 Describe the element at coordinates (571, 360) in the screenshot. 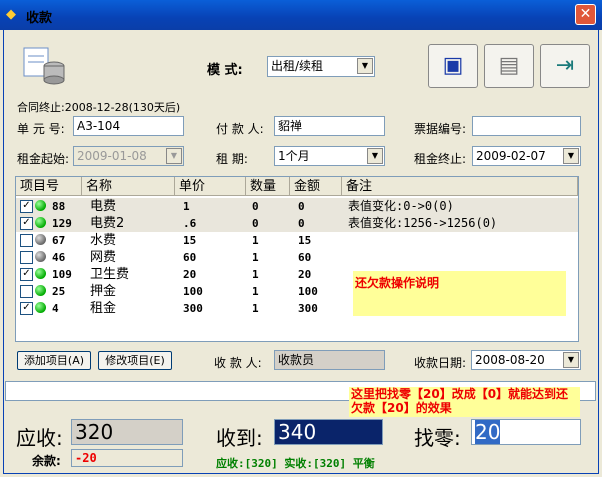

I see `collect-date-dropdown-icon: ▼` at that location.